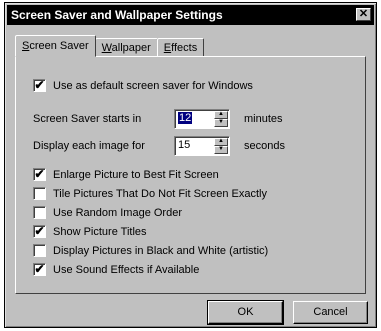 The width and height of the screenshot is (381, 331). What do you see at coordinates (153, 85) in the screenshot?
I see `default-screensaver-label: Use as default screen saver for Windows` at bounding box center [153, 85].